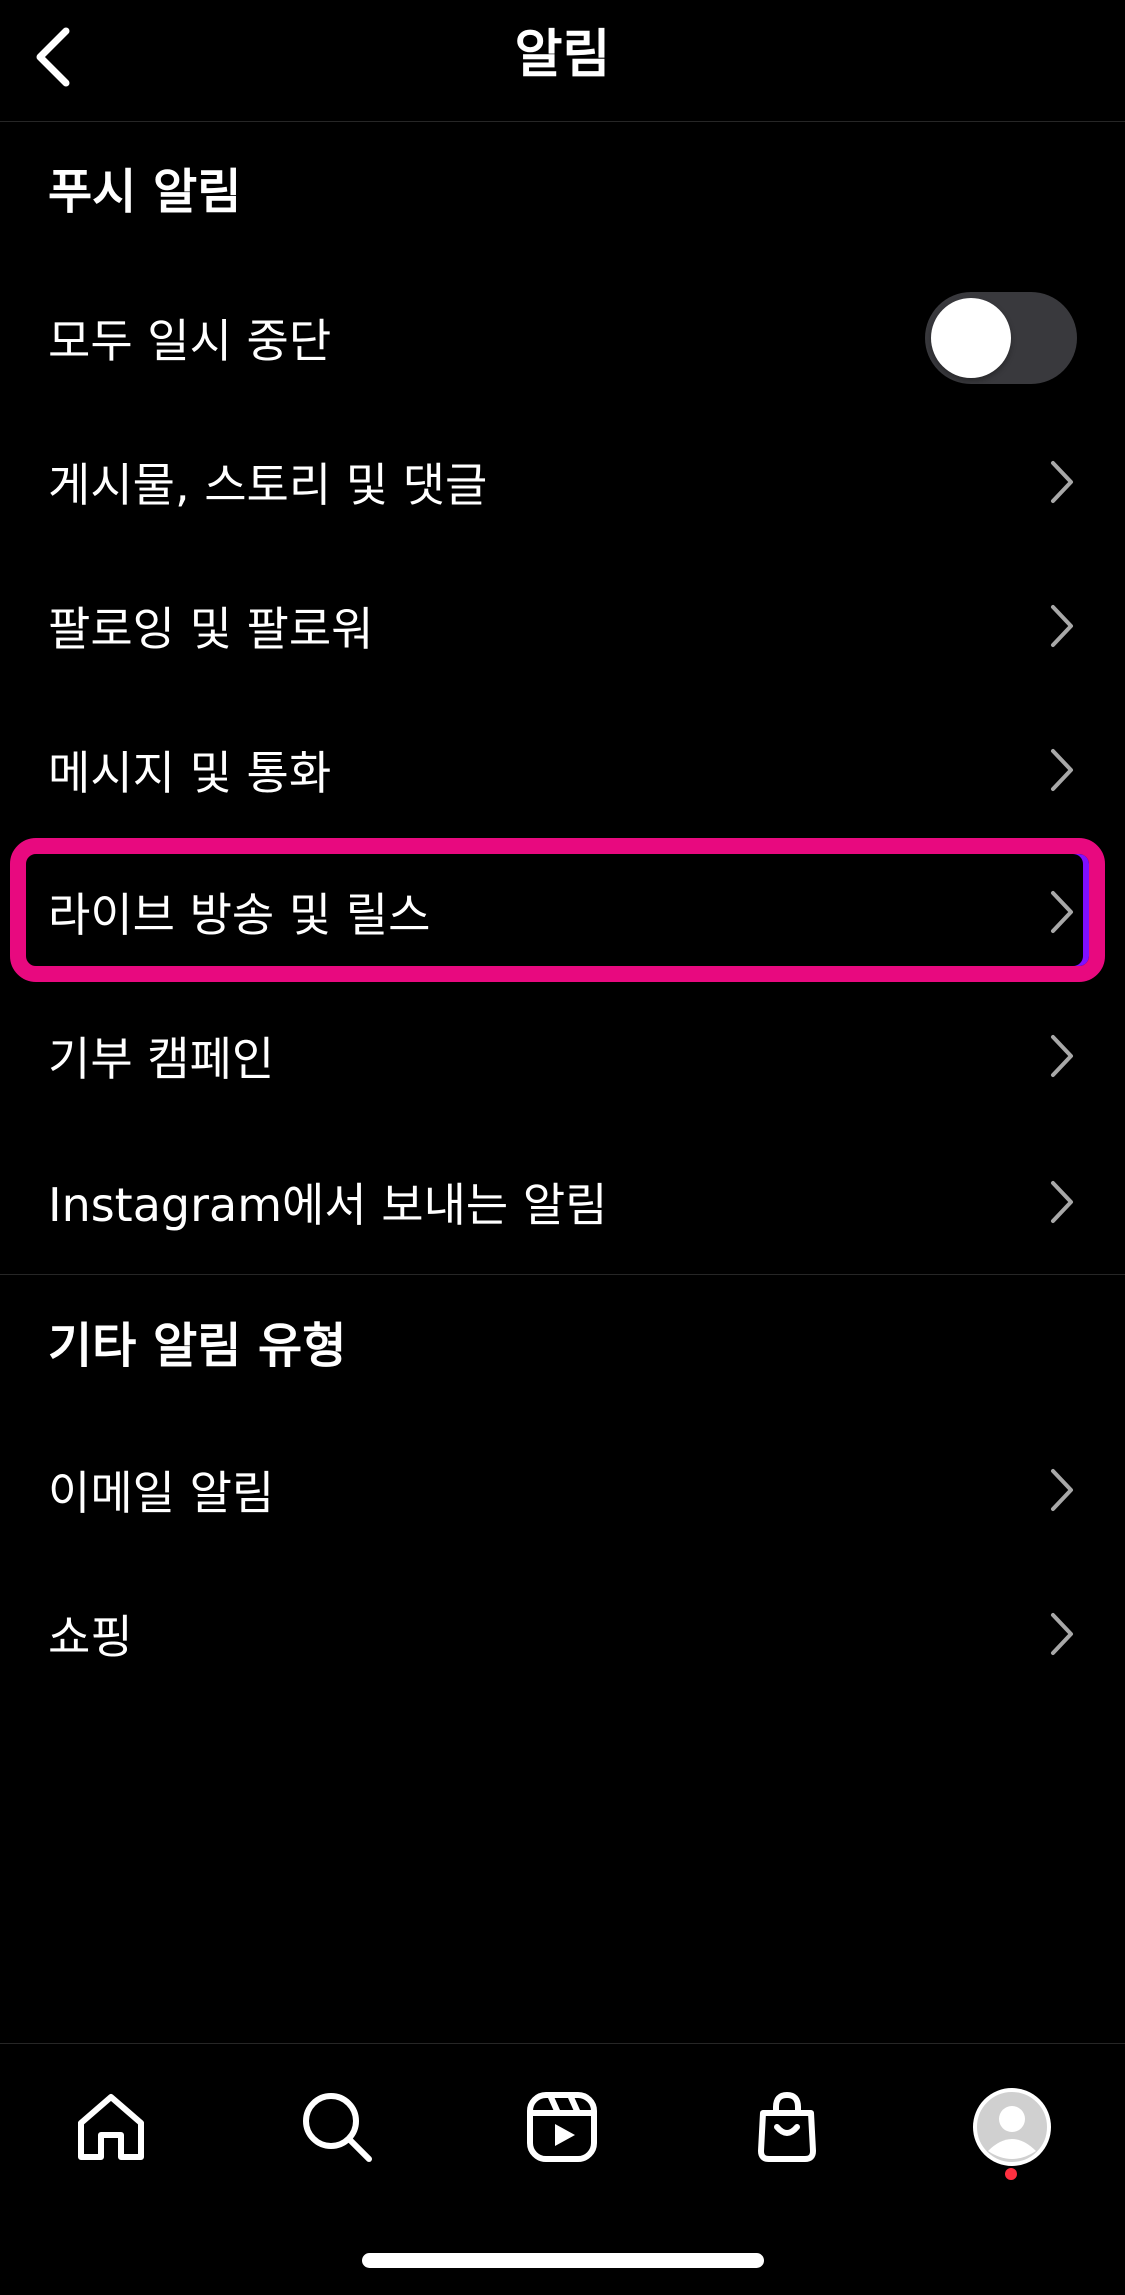 This screenshot has width=1125, height=2295. What do you see at coordinates (90, 1637) in the screenshot?
I see `menu-item-label: 쇼핑` at bounding box center [90, 1637].